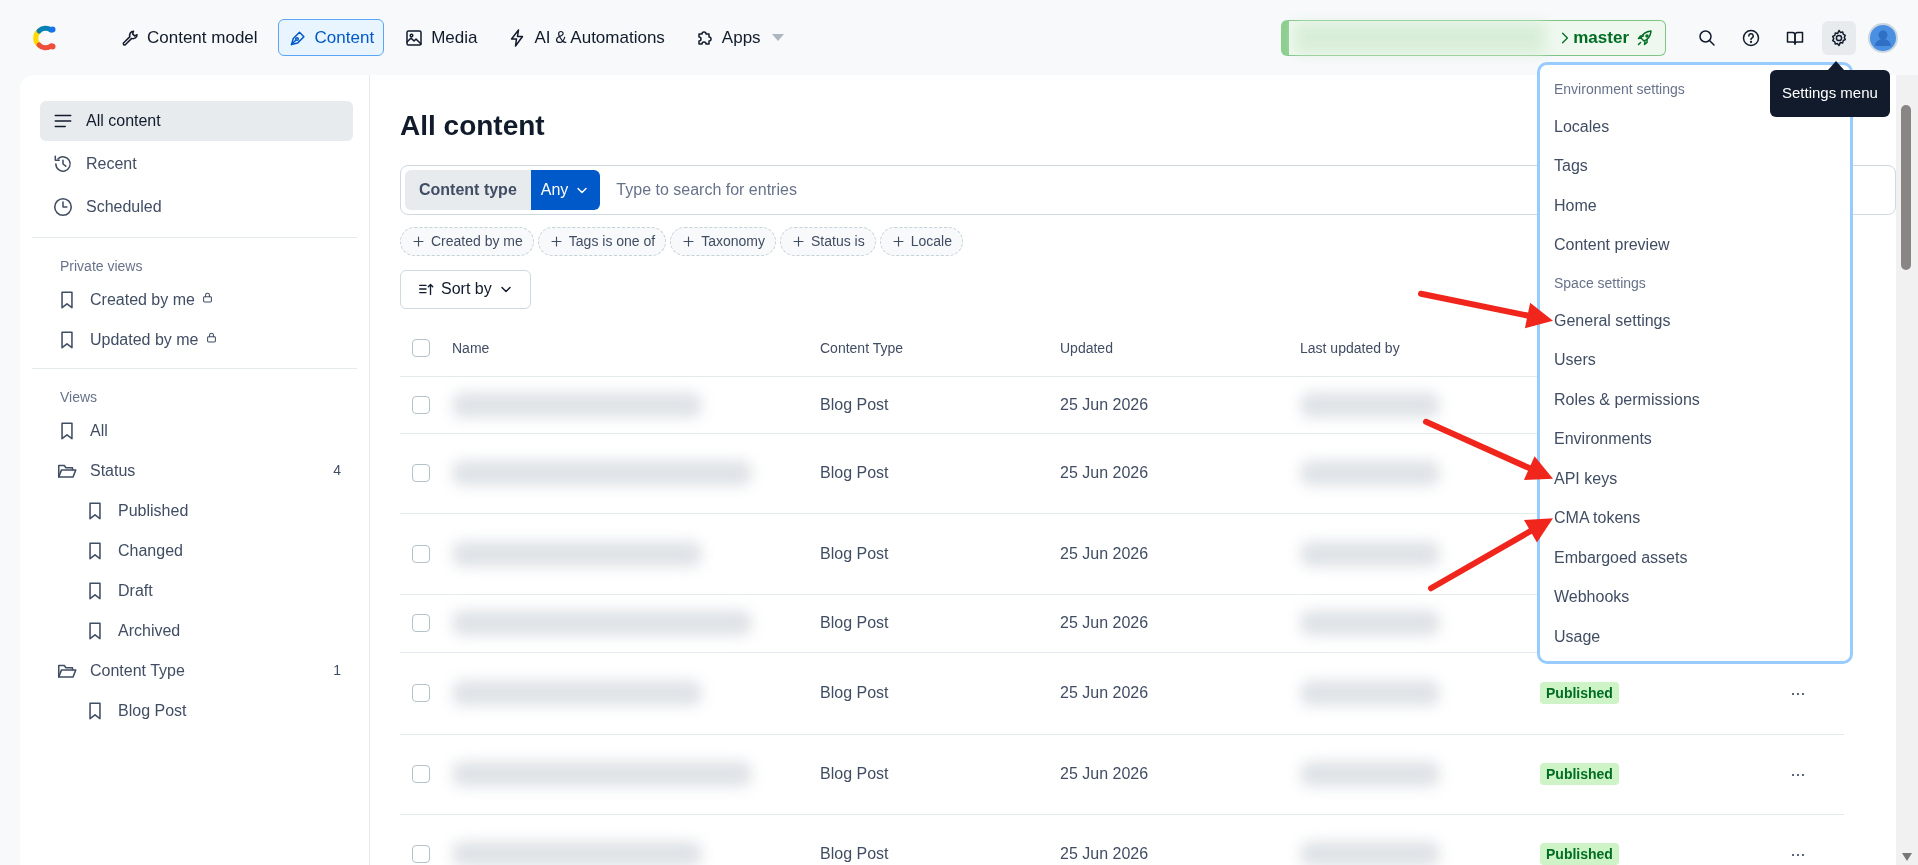 Image resolution: width=1918 pixels, height=865 pixels. Describe the element at coordinates (196, 339) in the screenshot. I see `sidebar-item: Updated by me` at that location.